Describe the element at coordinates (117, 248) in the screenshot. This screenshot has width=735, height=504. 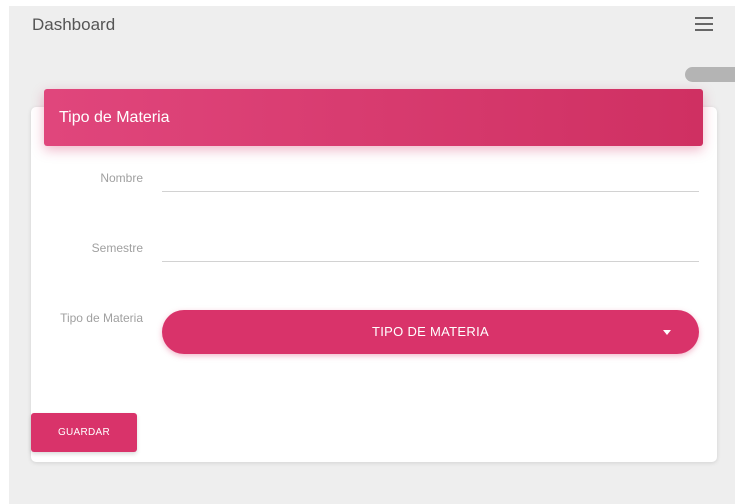
I see `semestre-label: Semestre` at that location.